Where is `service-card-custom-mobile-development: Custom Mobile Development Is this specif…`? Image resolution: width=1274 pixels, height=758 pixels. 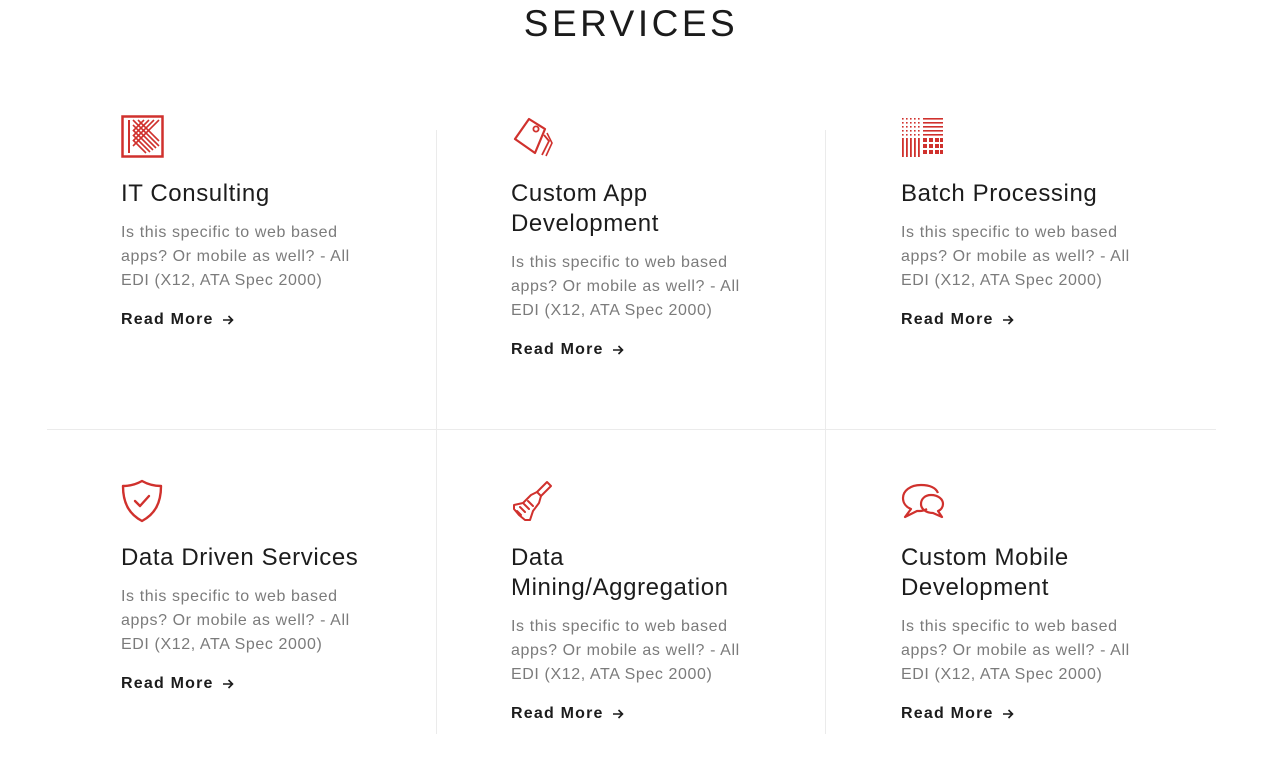
service-card-custom-mobile-development: Custom Mobile Development Is this specif… is located at coordinates (1026, 601).